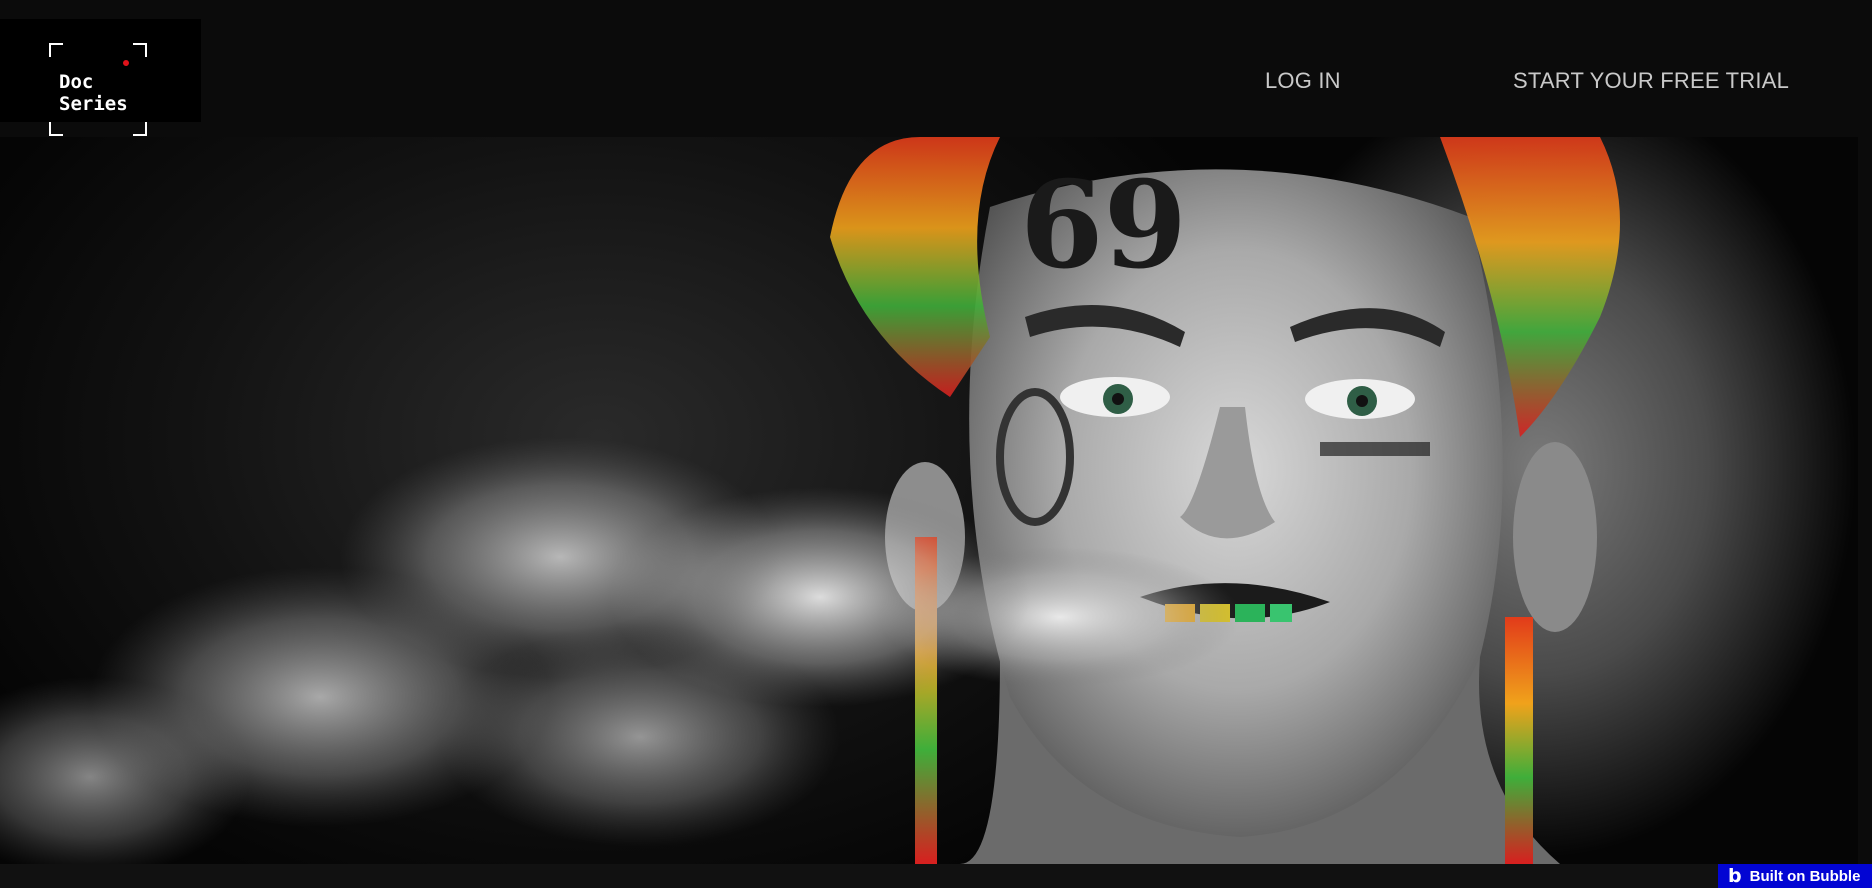  Describe the element at coordinates (1281, 613) in the screenshot. I see `green-tooth` at that location.